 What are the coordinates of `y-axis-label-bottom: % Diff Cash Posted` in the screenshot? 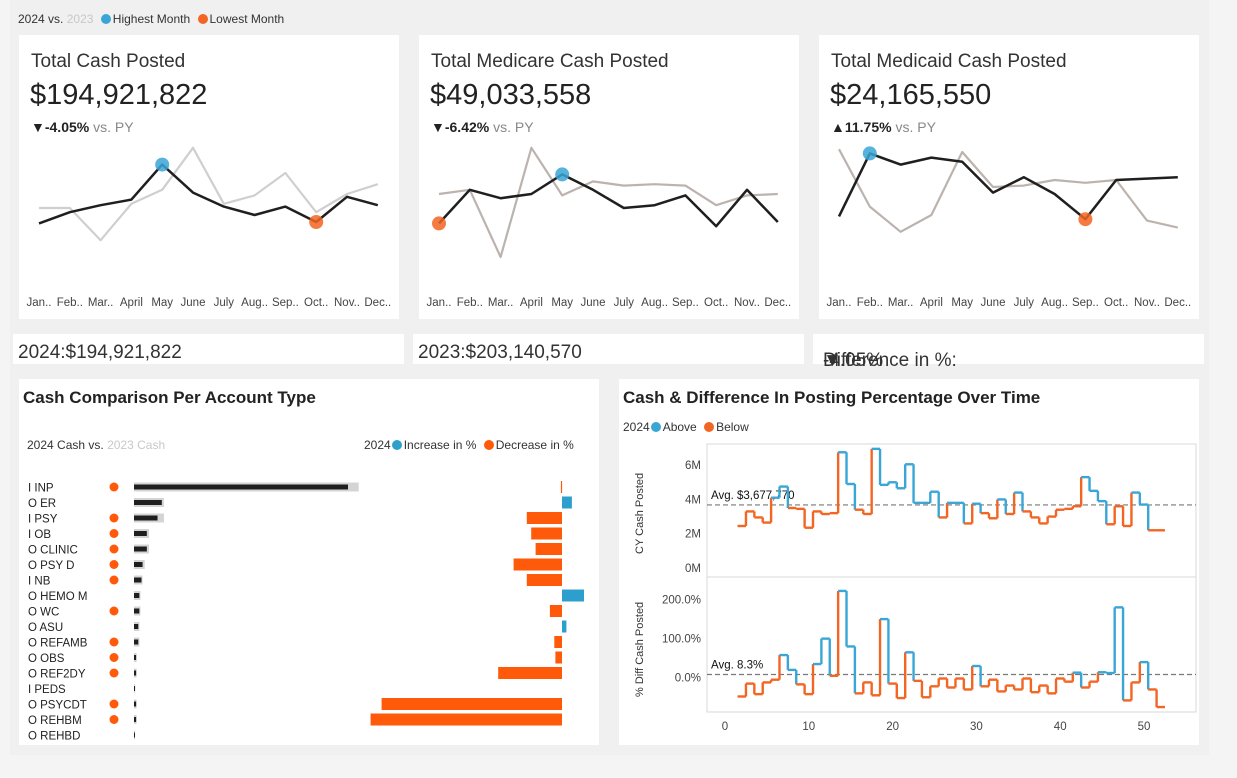 It's located at (640, 649).